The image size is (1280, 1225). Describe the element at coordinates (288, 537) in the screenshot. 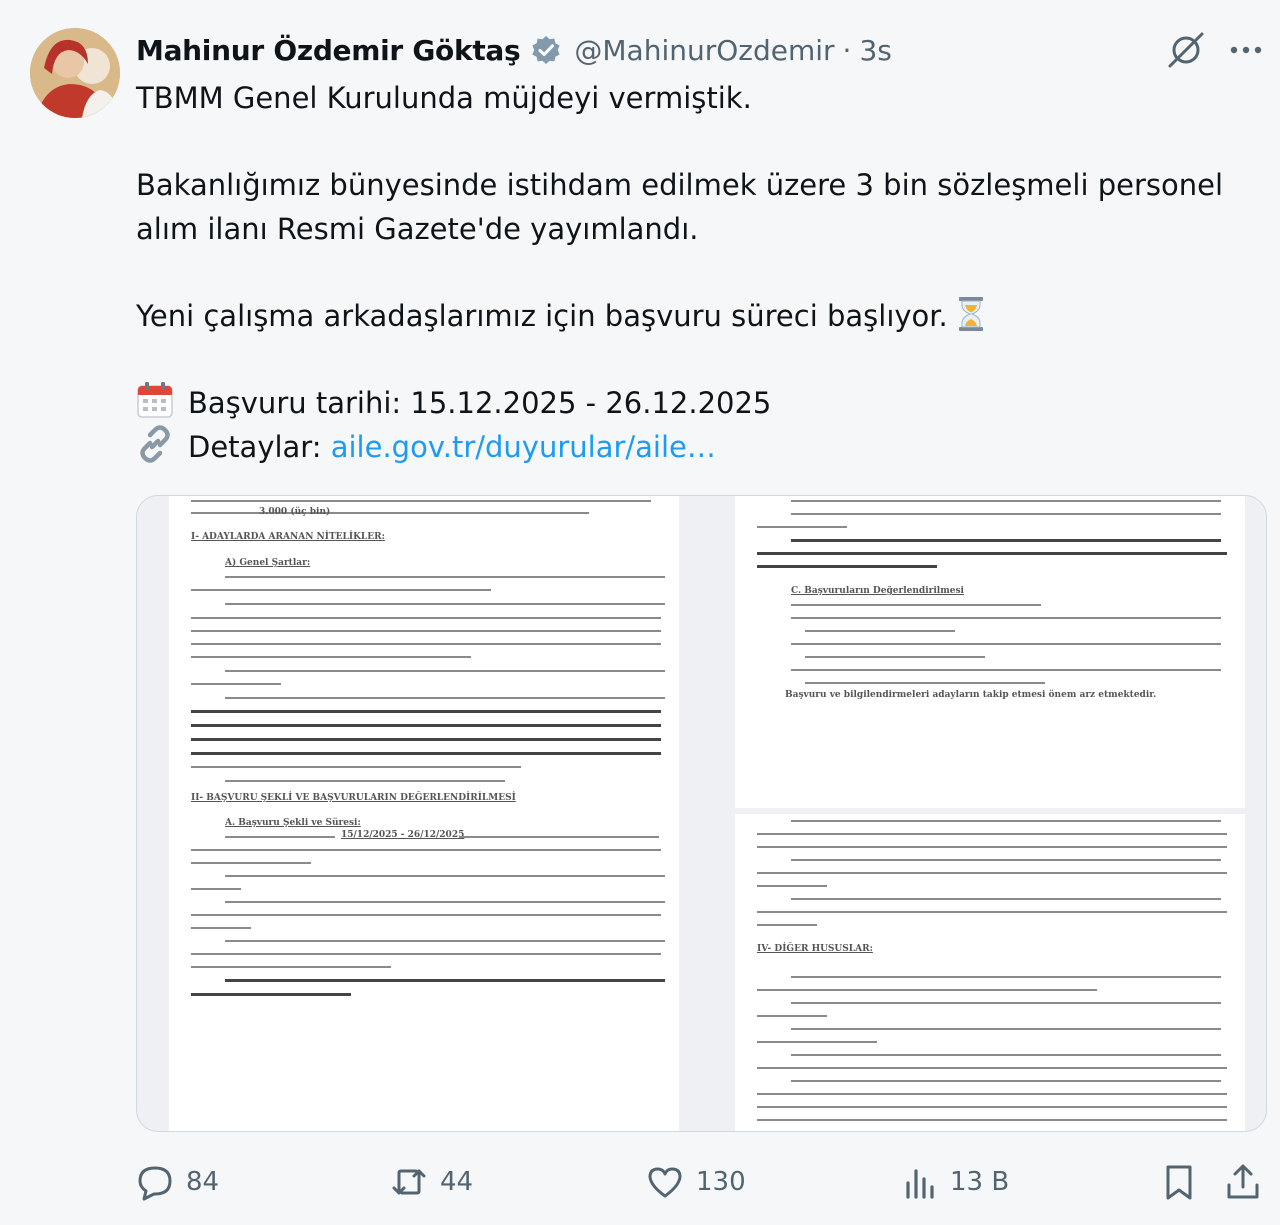

I see `doc-section-1-title: I- ADAYLARDA ARANAN NİTELİKLER:` at that location.